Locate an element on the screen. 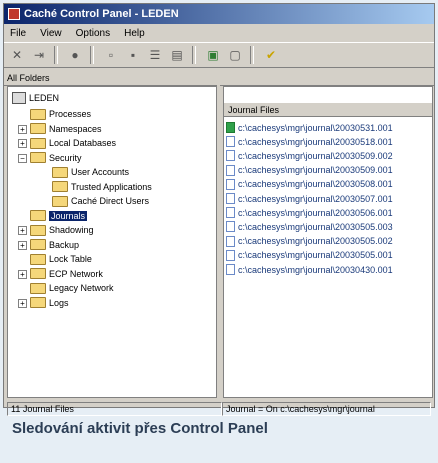  list-item: c:\cachesys\mgr\journal\20030505.001 is located at coordinates (309, 255).